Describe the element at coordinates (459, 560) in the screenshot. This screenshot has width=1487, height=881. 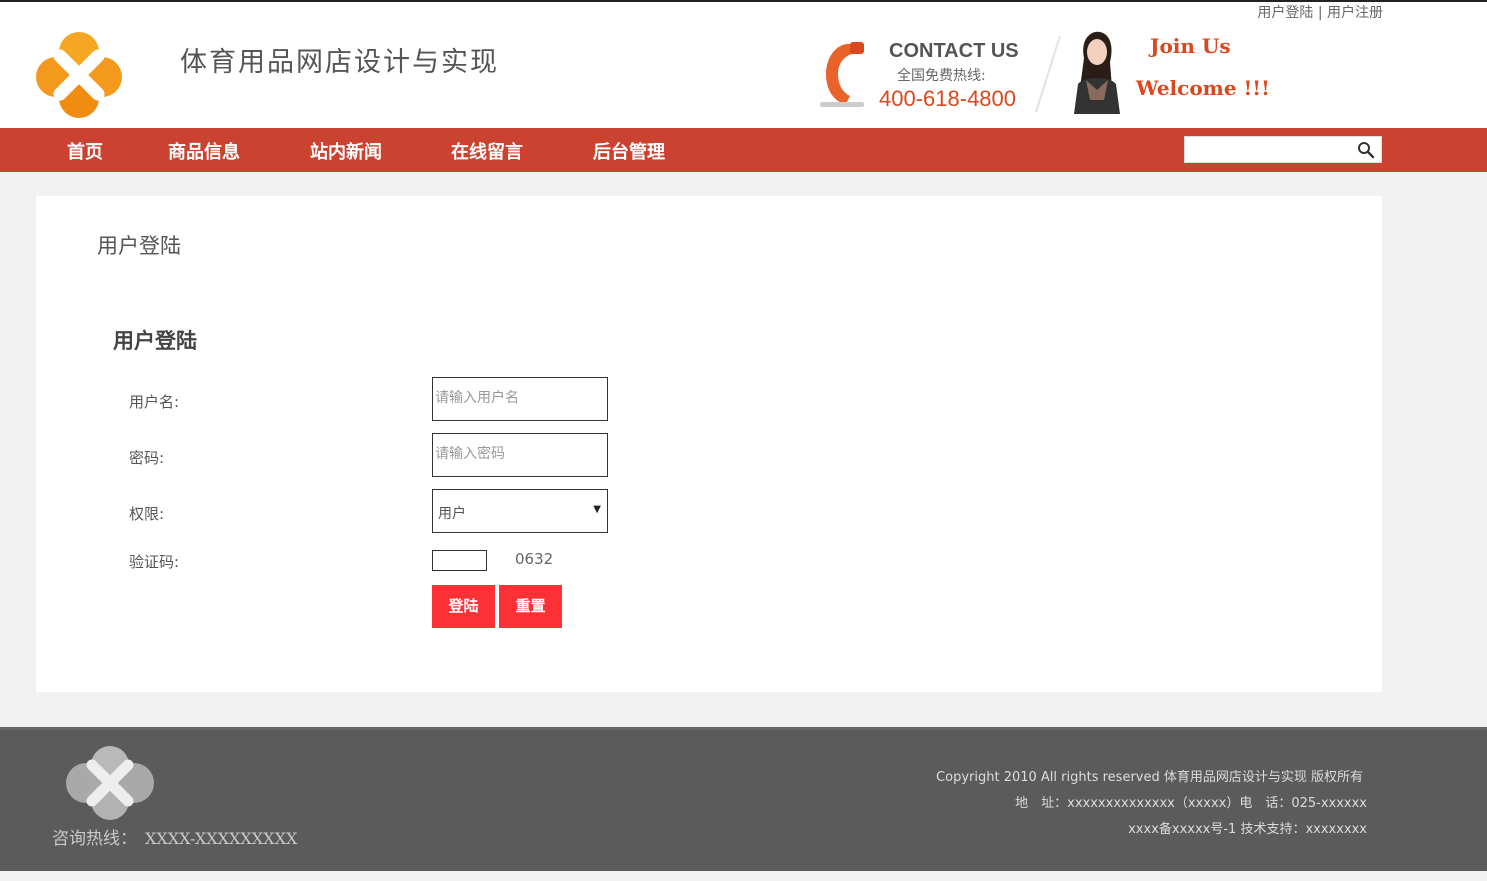
I see `captcha-input` at that location.